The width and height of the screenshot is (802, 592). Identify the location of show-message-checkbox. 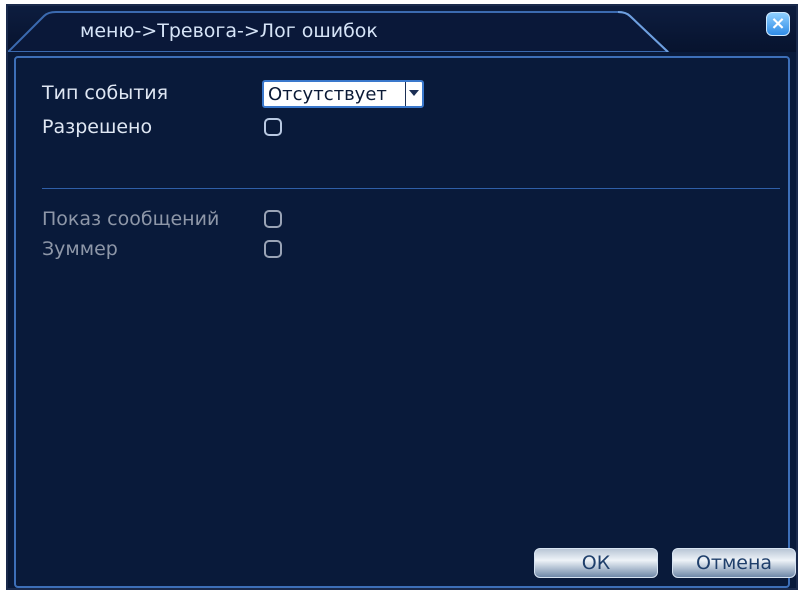
(273, 219).